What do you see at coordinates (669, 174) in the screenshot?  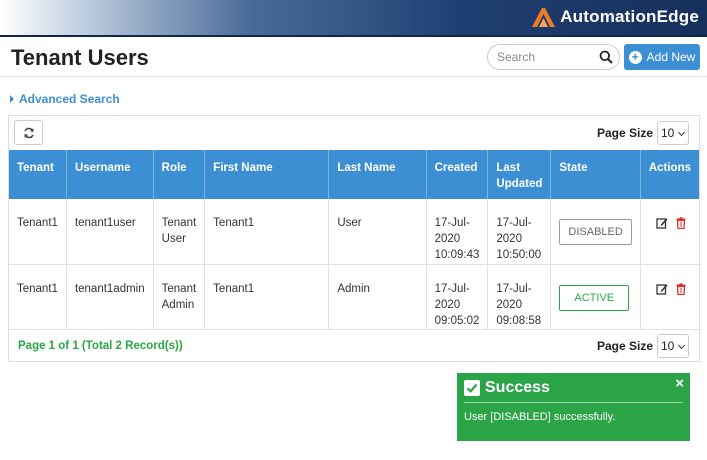 I see `header-actions: Actions` at bounding box center [669, 174].